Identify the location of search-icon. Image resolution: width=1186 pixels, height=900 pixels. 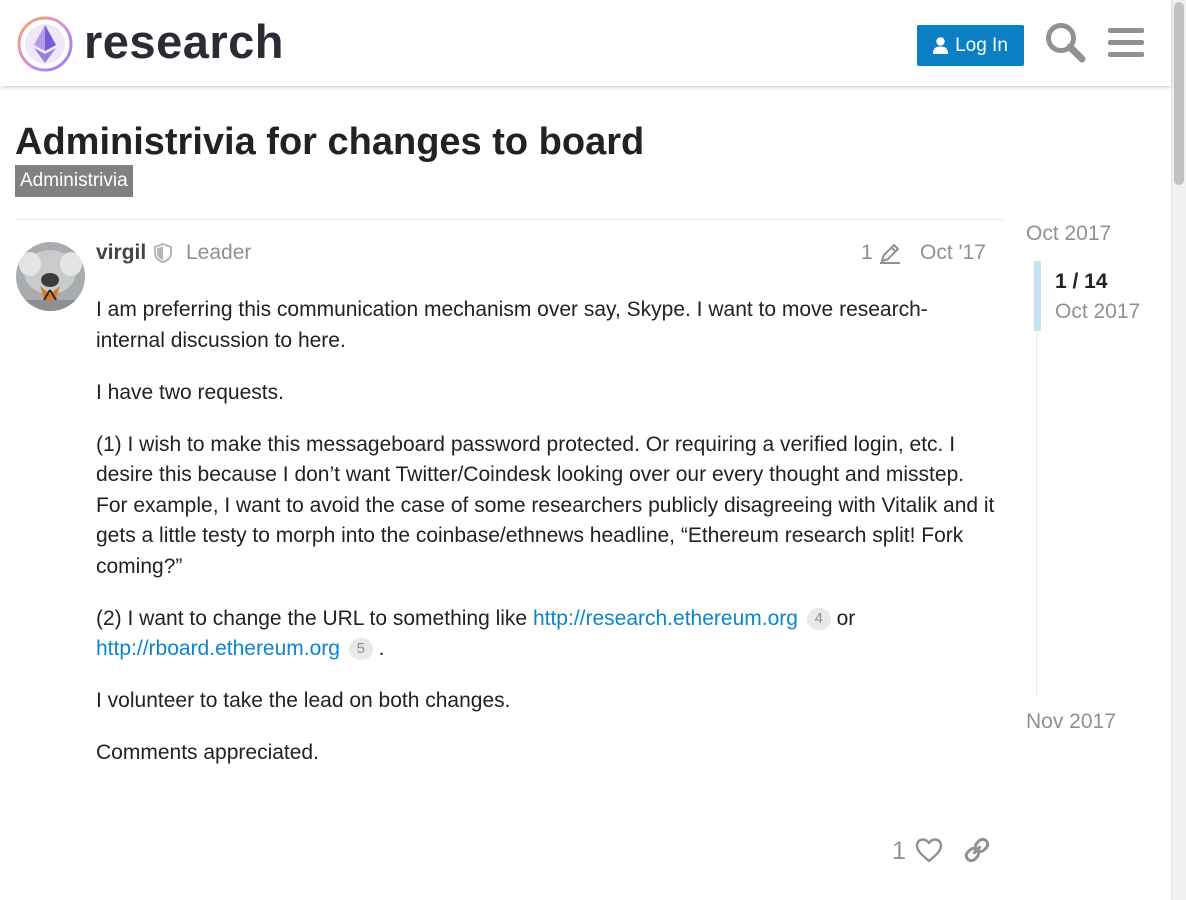
(1065, 42).